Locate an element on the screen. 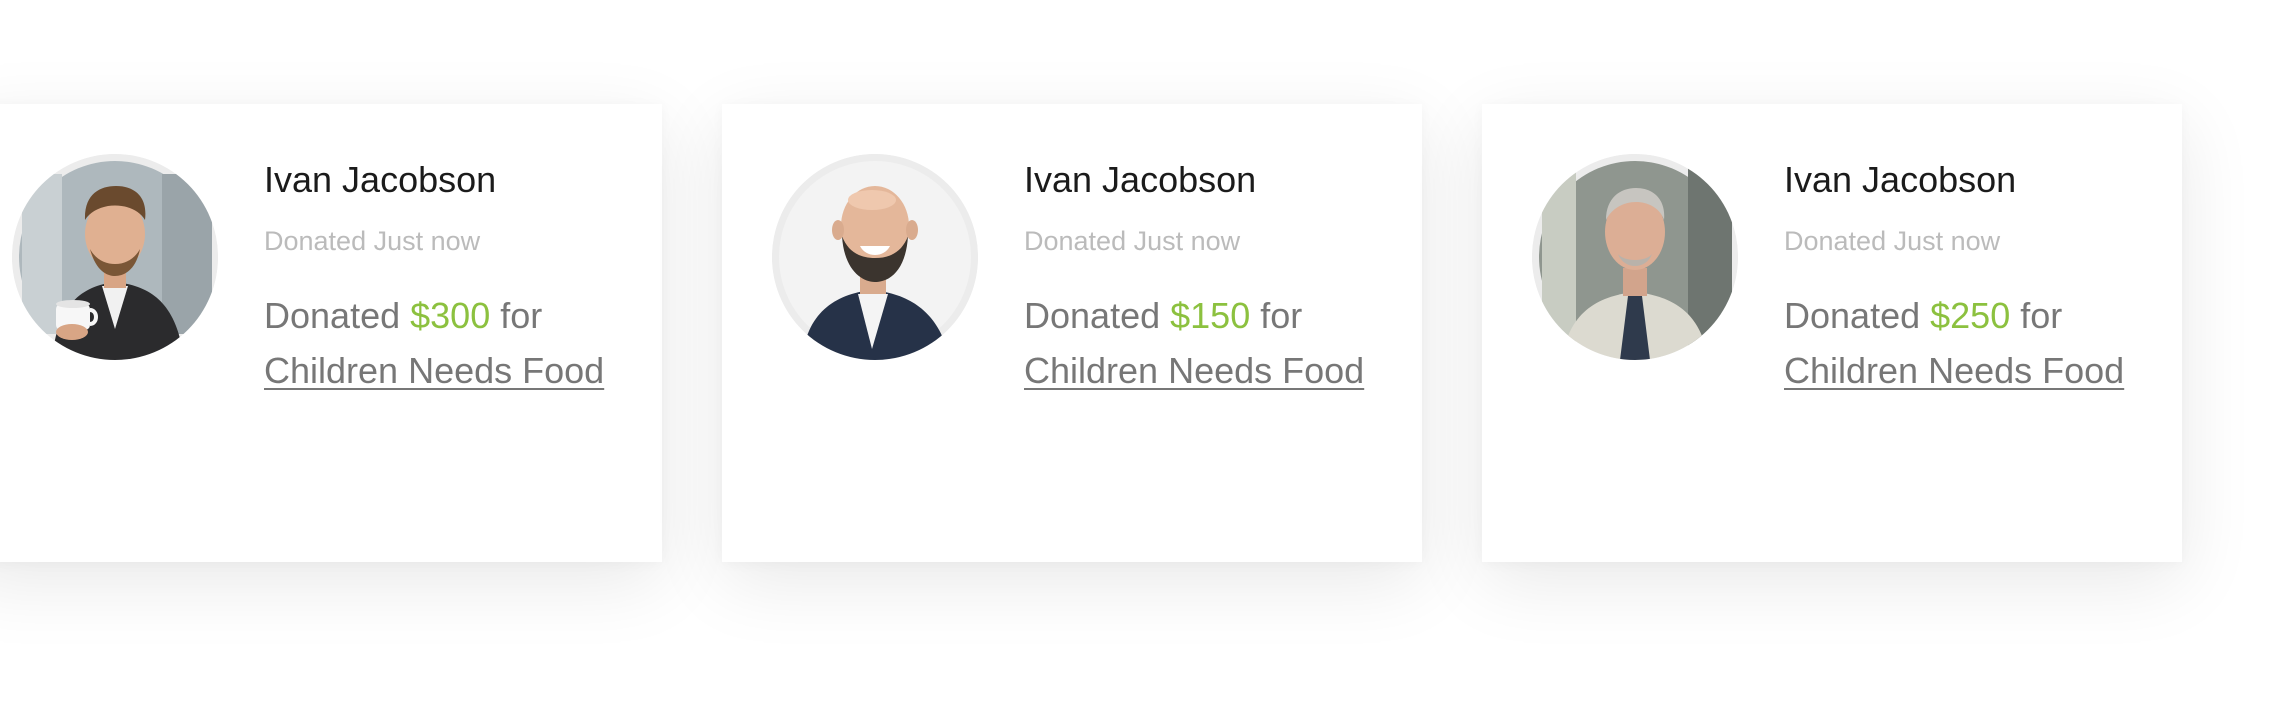 This screenshot has height=726, width=2290. older-man-avatar is located at coordinates (1635, 257).